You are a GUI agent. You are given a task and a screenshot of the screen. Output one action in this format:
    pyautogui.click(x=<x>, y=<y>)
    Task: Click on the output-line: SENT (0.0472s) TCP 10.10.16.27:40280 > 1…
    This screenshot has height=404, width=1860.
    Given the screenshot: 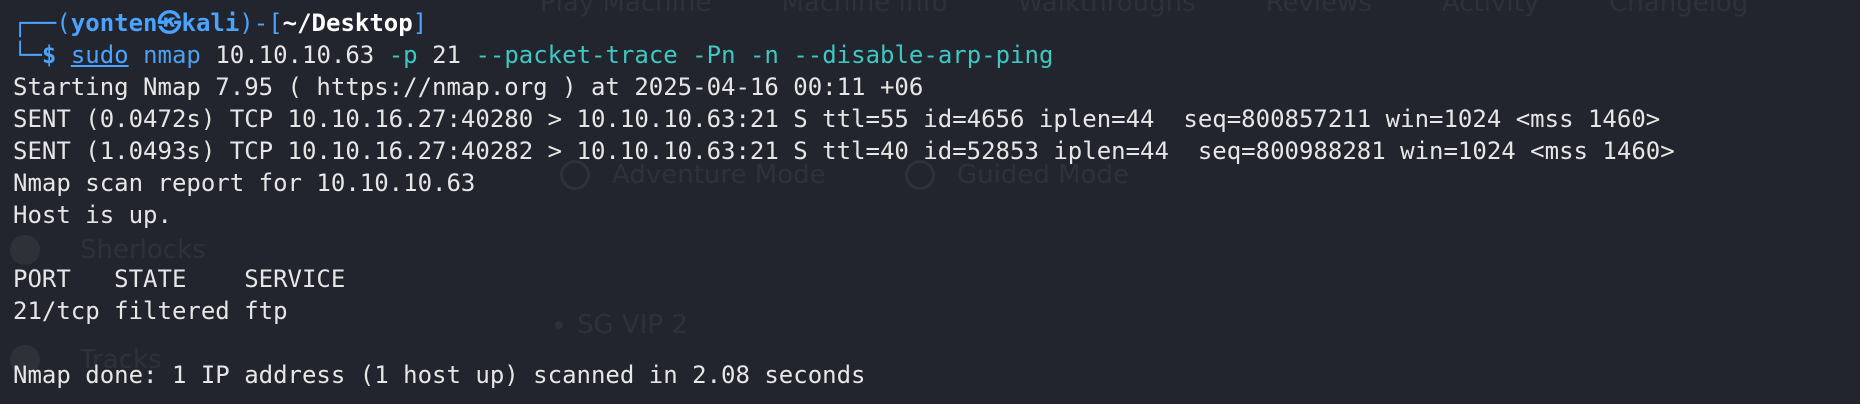 What is the action you would take?
    pyautogui.click(x=837, y=119)
    